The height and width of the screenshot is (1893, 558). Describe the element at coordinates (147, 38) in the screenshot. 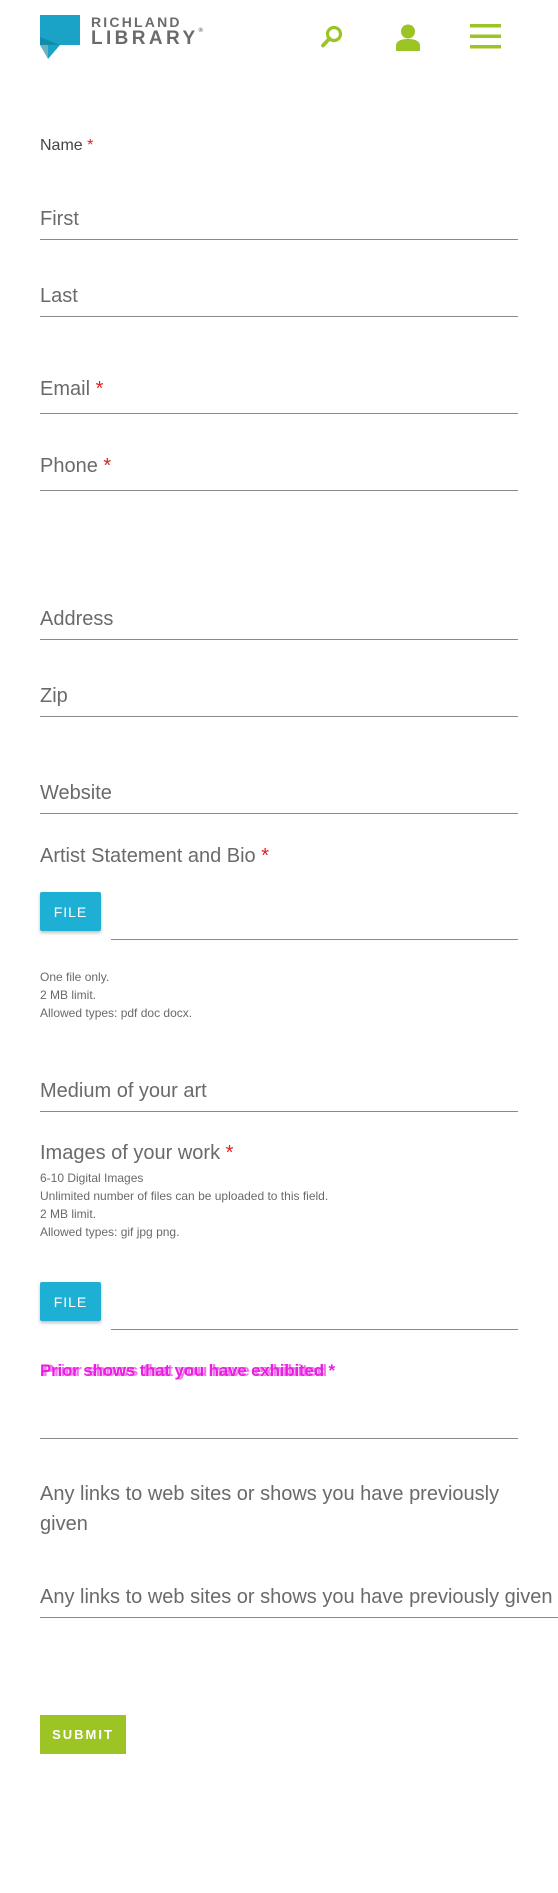

I see `logo-text-library: LIBRARY®` at that location.